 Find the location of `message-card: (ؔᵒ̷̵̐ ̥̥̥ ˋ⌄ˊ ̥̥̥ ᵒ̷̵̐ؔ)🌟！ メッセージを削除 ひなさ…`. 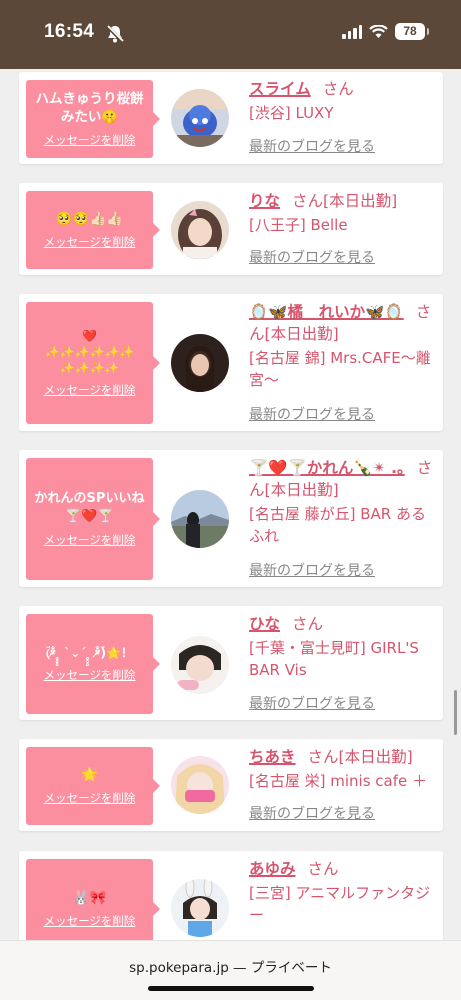

message-card: (ؔᵒ̷̵̐ ̥̥̥ ˋ⌄ˊ ̥̥̥ ᵒ̷̵̐ؔ)🌟！ メッセージを削除 ひなさ… is located at coordinates (231, 663).